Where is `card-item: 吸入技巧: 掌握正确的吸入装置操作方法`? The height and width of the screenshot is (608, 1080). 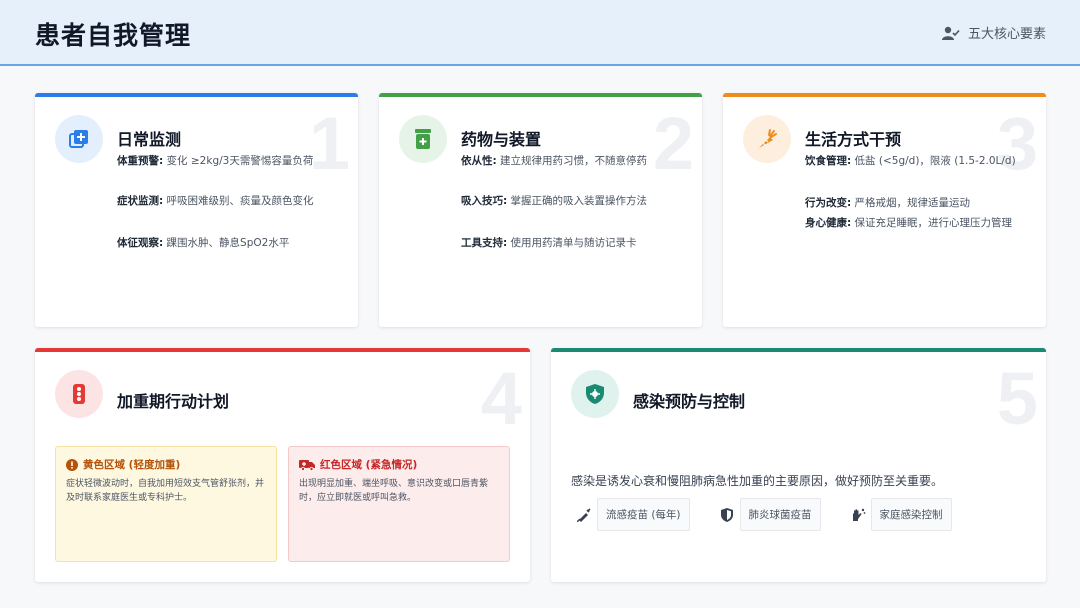
card-item: 吸入技巧: 掌握正确的吸入装置操作方法 is located at coordinates (554, 201).